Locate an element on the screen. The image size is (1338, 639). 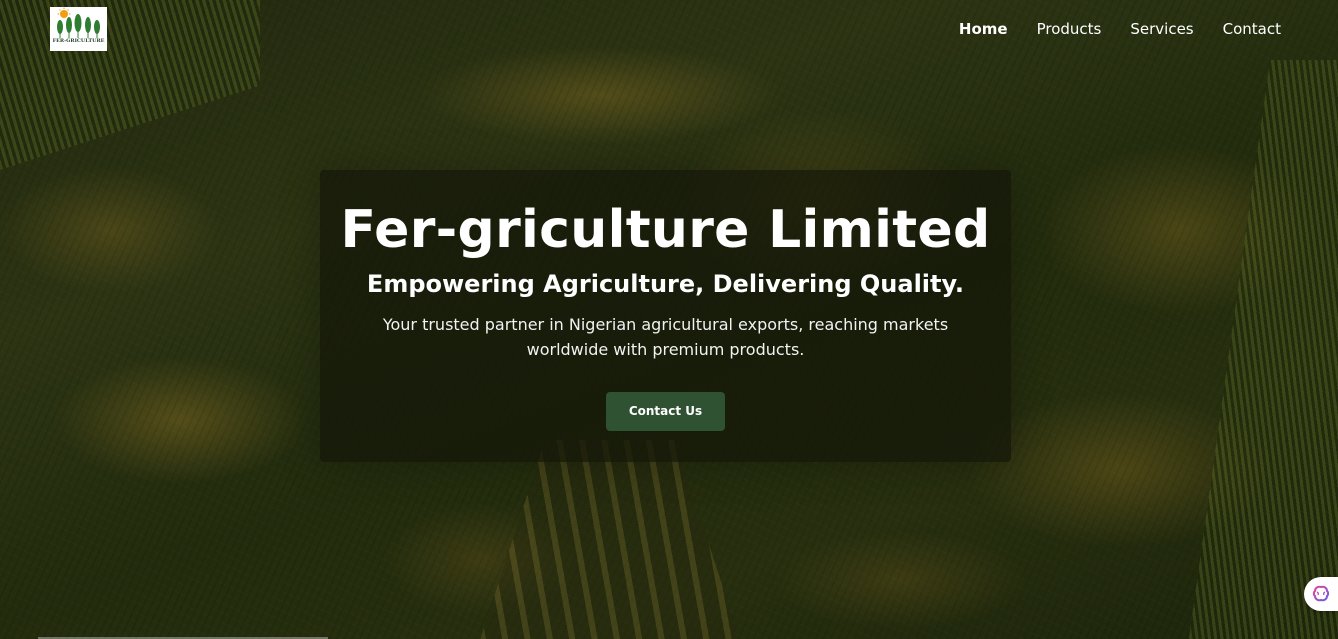
assistant-widget-button is located at coordinates (1321, 594).